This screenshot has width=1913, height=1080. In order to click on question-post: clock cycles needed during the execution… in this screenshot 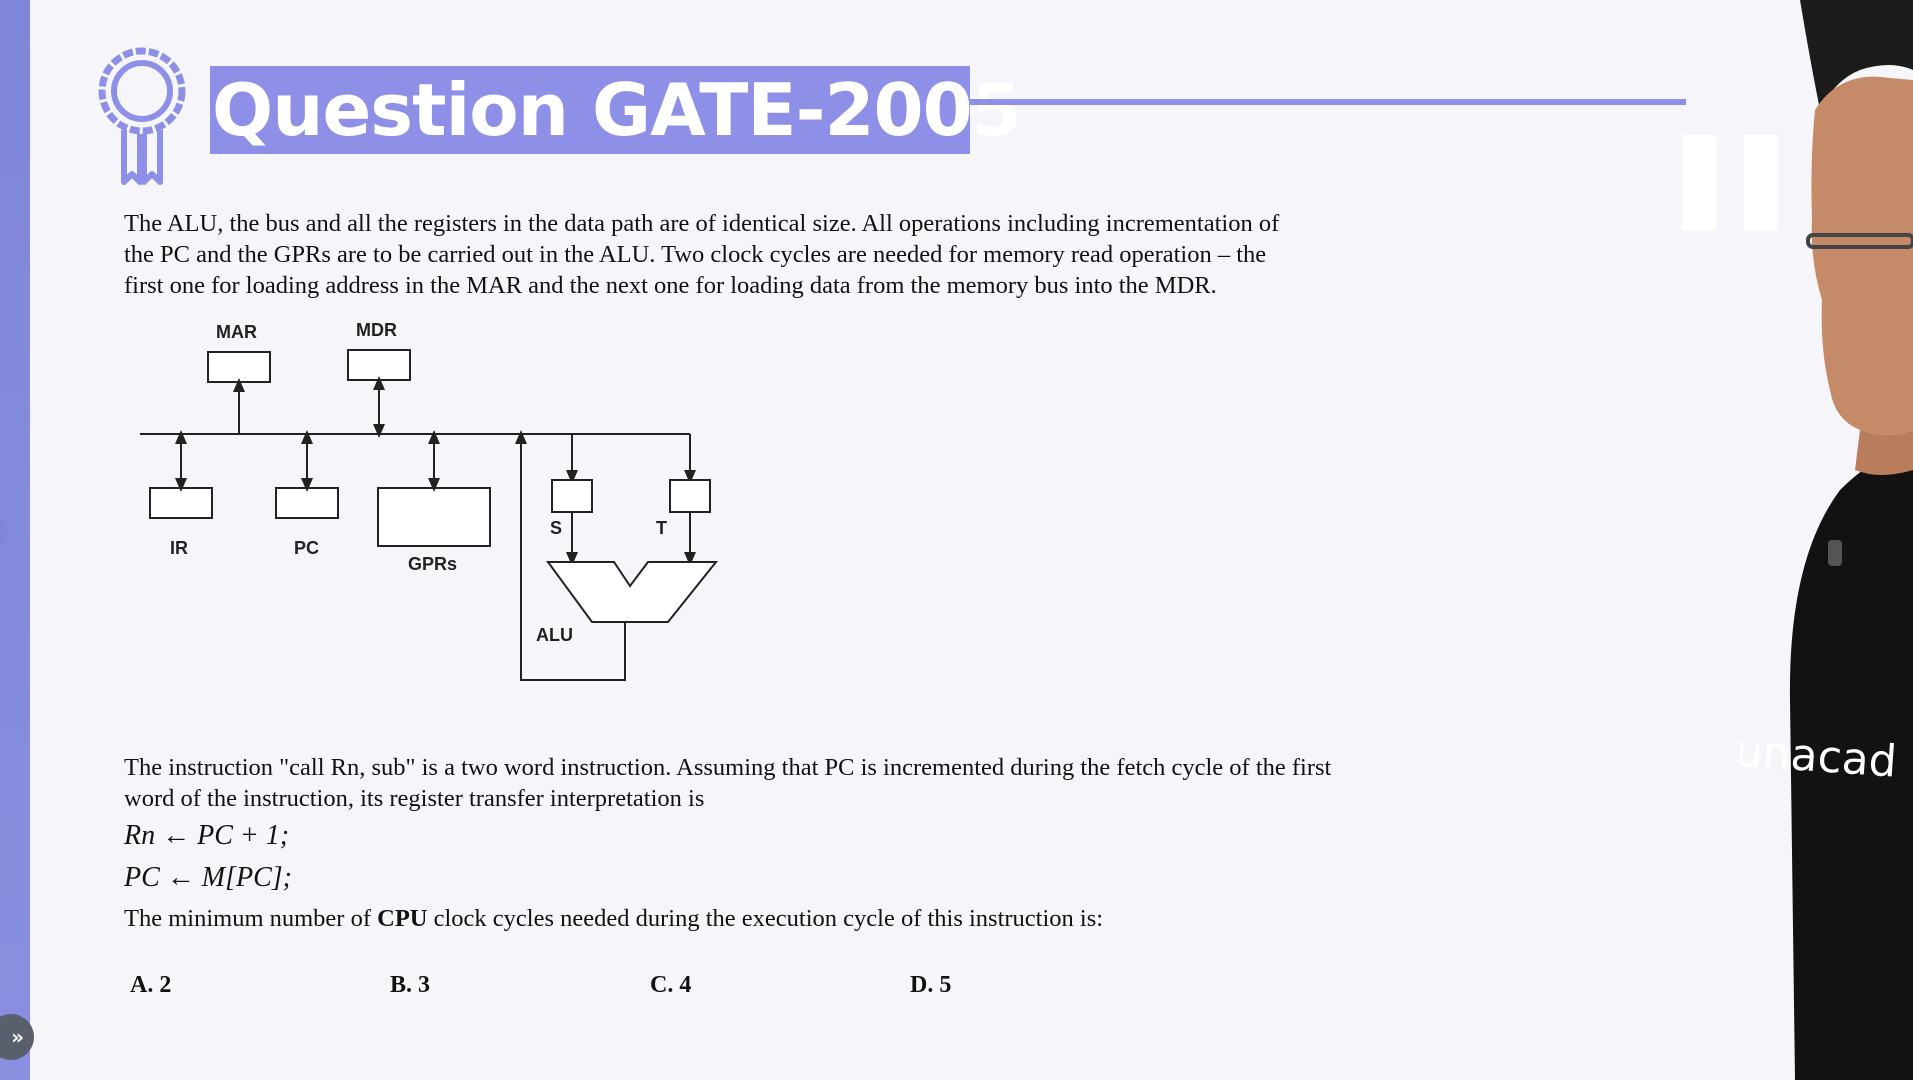, I will do `click(765, 918)`.